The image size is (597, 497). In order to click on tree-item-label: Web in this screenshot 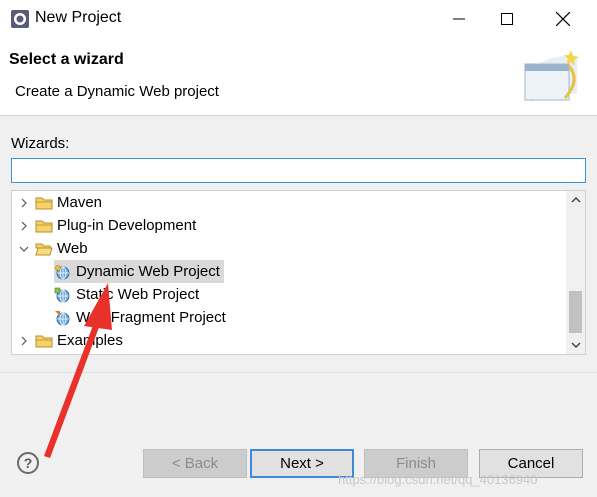, I will do `click(72, 248)`.